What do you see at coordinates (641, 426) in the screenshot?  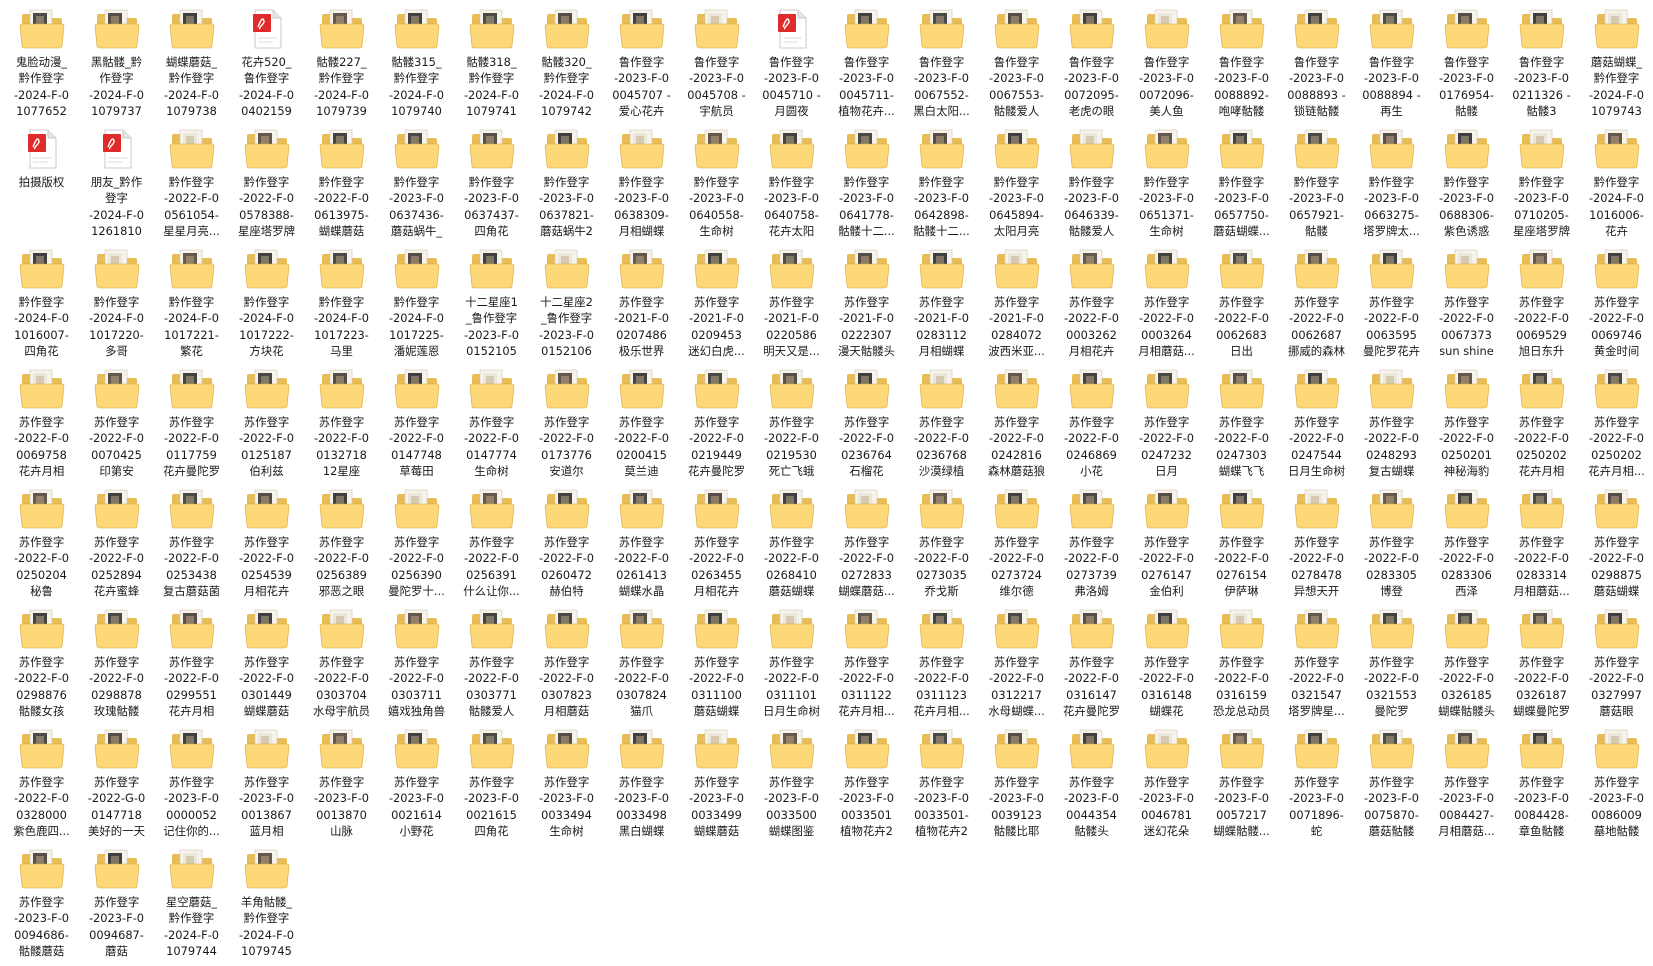 I see `folder-item: 苏作登字 -2022-F-0 0200415 莫兰迪` at bounding box center [641, 426].